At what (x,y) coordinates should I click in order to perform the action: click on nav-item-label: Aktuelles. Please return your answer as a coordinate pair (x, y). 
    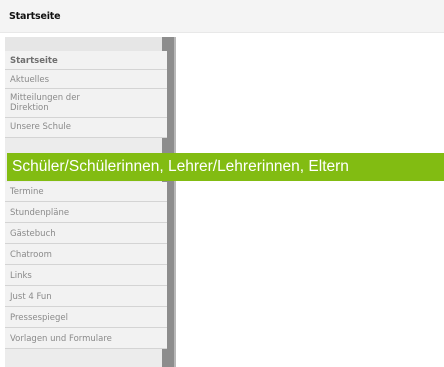
    Looking at the image, I should click on (30, 80).